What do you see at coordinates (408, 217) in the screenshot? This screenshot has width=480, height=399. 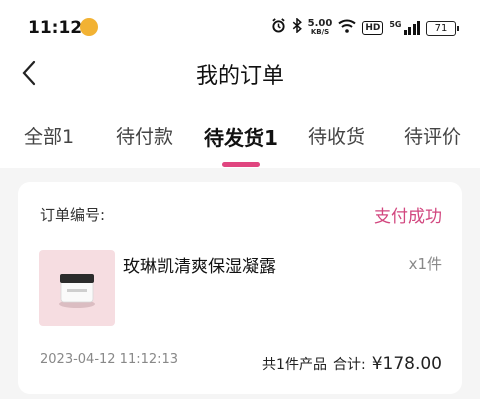 I see `order-status: 支付成功` at bounding box center [408, 217].